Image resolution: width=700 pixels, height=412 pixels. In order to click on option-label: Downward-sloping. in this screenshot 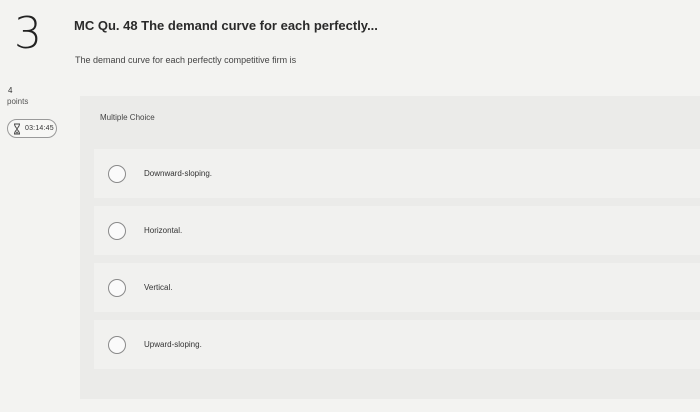, I will do `click(178, 173)`.